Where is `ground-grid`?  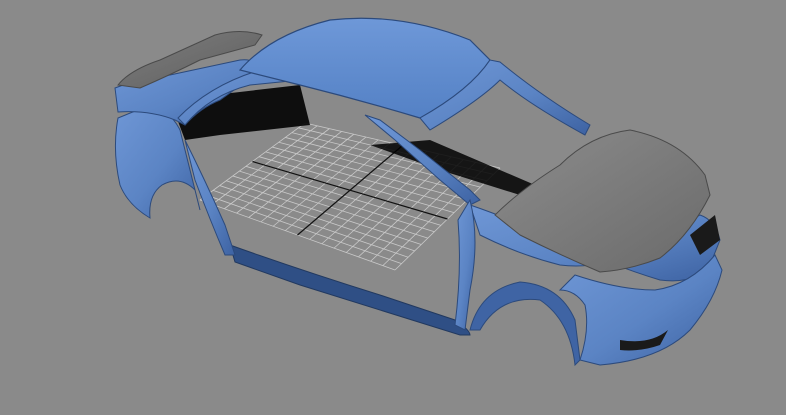
ground-grid is located at coordinates (350, 196).